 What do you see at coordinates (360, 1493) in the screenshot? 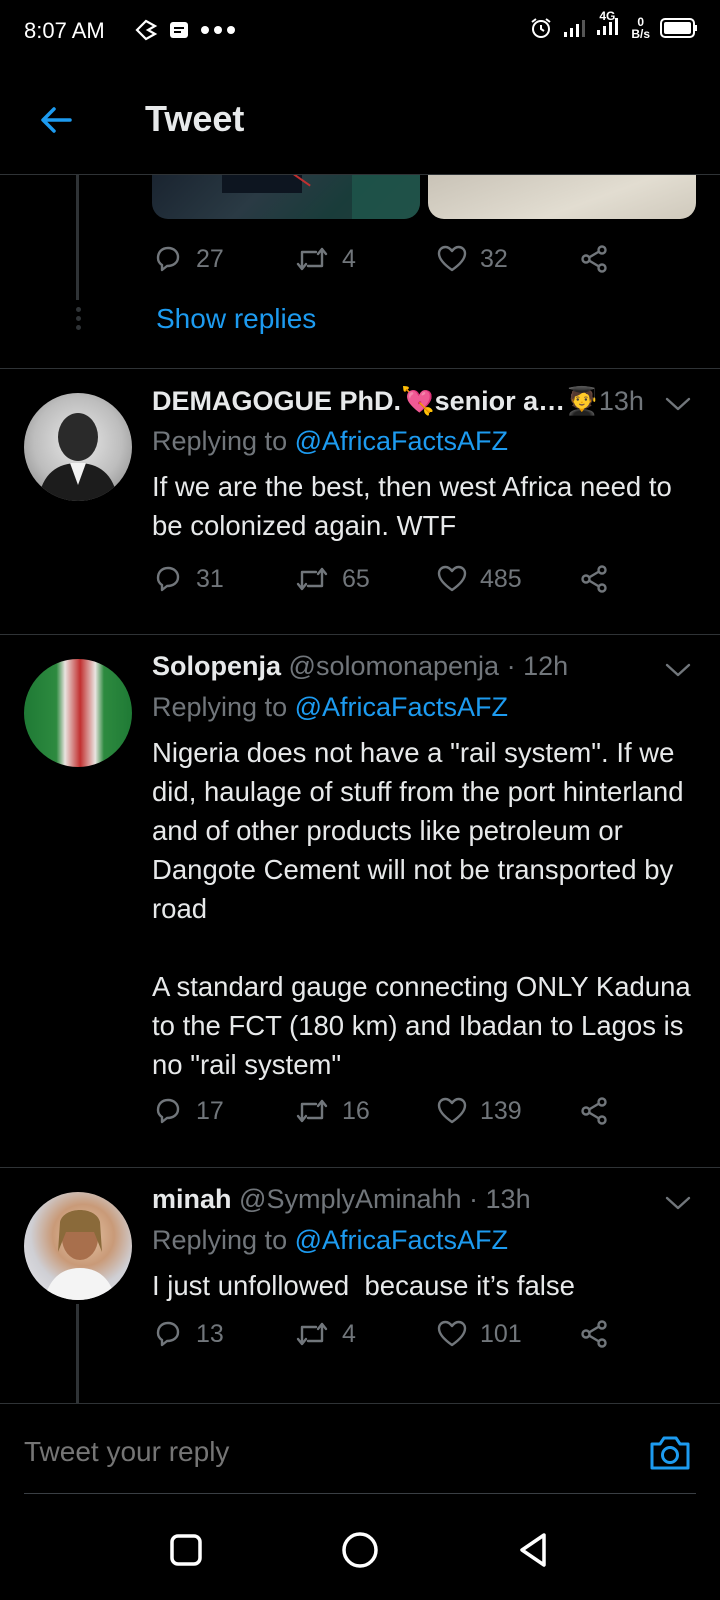
I see `reply-underline` at bounding box center [360, 1493].